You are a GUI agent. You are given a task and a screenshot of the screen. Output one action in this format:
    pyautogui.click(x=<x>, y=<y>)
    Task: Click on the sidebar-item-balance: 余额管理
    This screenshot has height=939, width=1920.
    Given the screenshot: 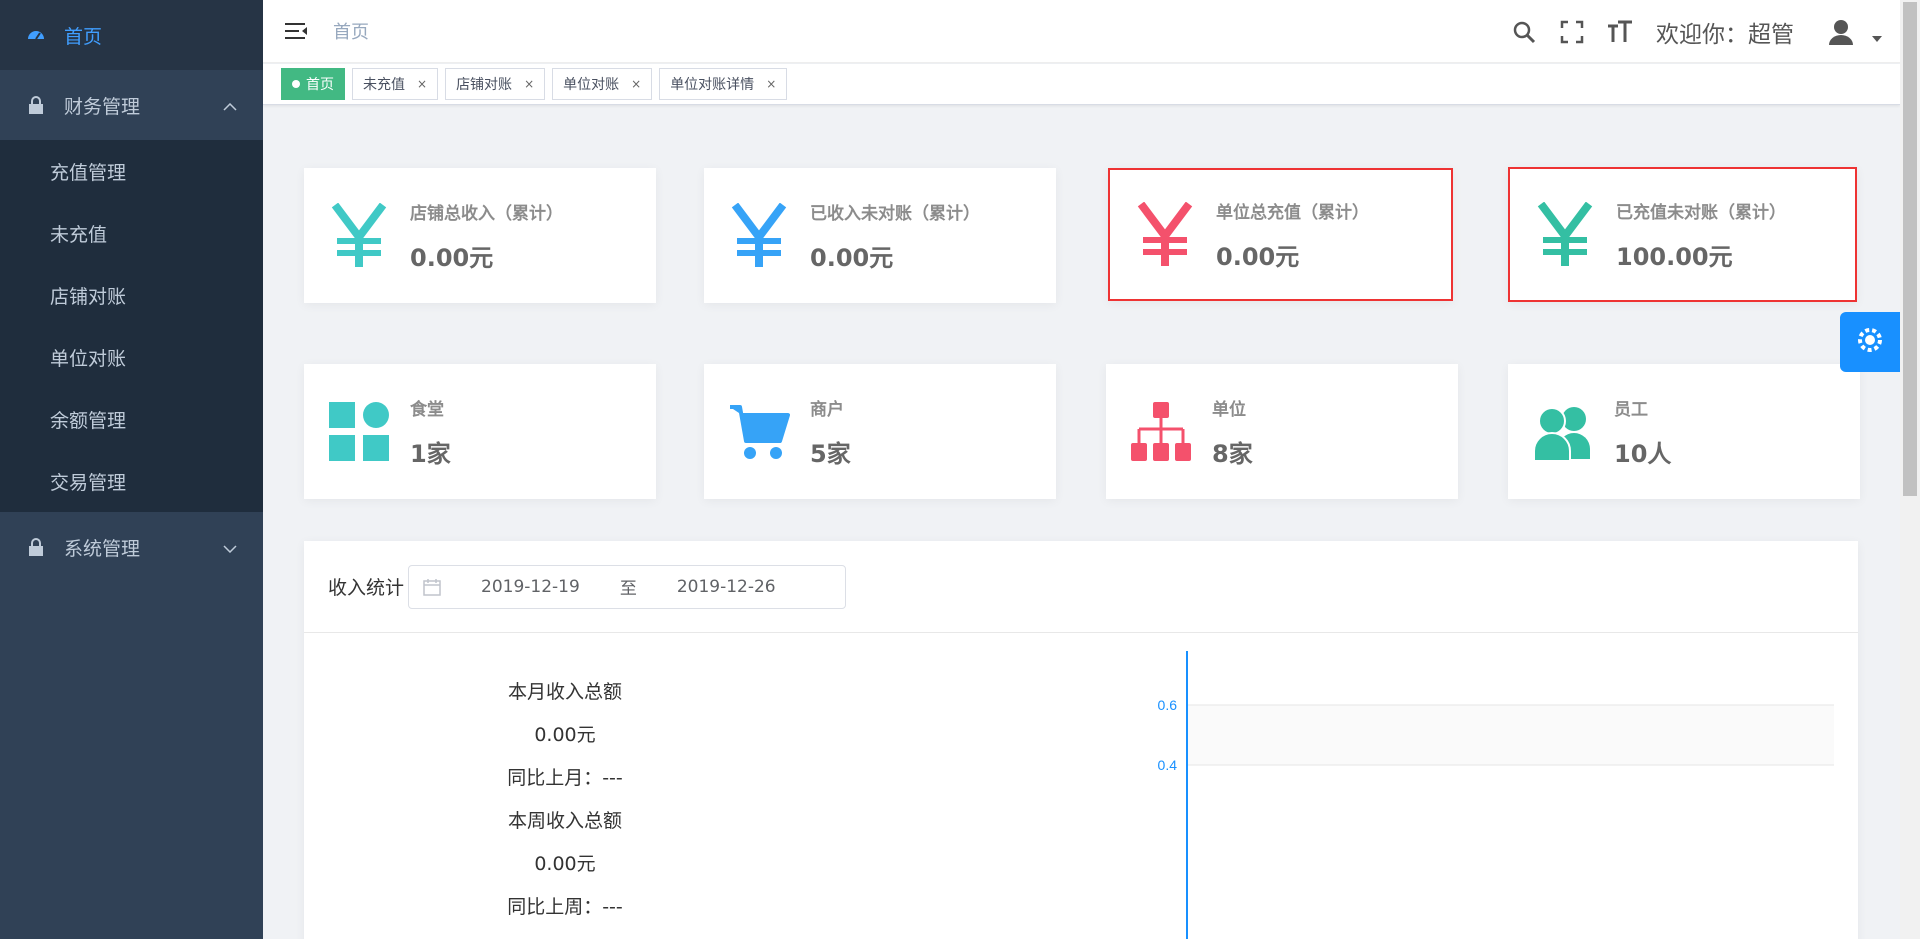 What is the action you would take?
    pyautogui.click(x=131, y=419)
    